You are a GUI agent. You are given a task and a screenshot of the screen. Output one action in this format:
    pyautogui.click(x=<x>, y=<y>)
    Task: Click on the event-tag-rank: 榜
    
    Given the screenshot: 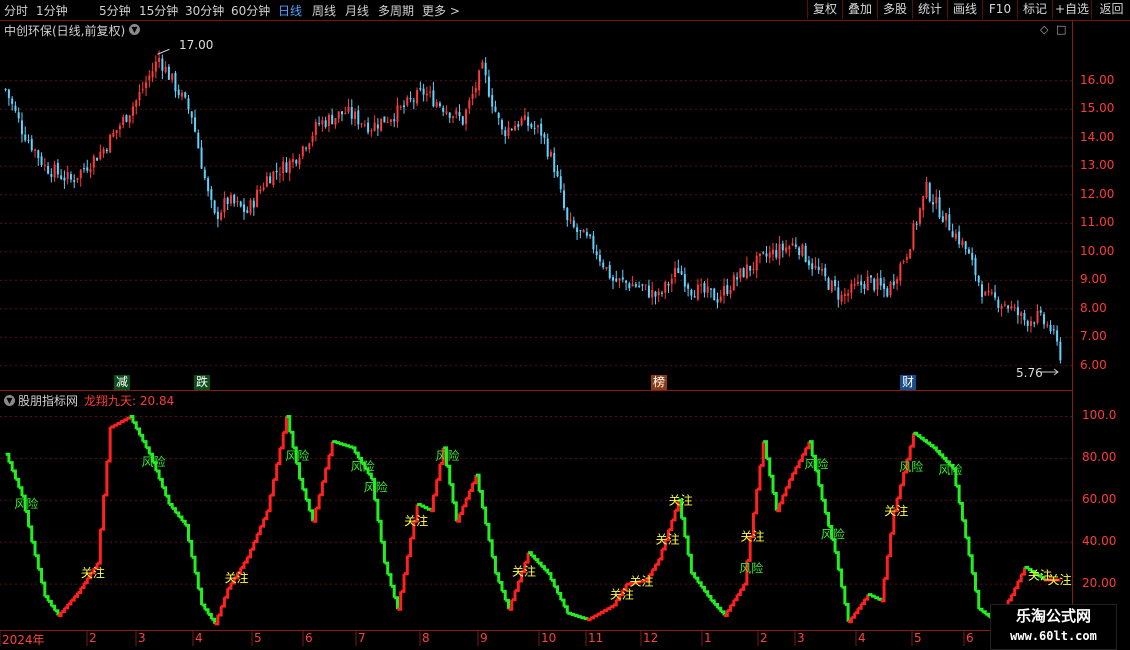 What is the action you would take?
    pyautogui.click(x=659, y=382)
    